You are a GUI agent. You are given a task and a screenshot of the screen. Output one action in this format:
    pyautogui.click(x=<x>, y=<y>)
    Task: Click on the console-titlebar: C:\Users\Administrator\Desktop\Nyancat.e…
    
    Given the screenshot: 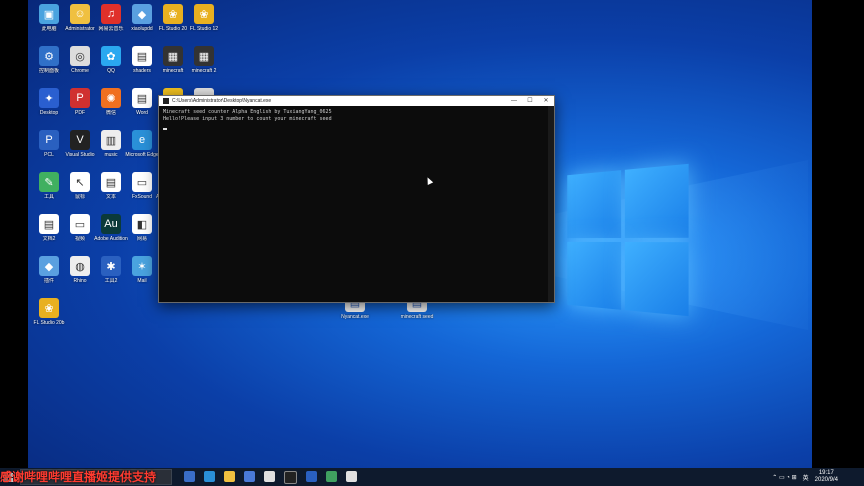 What is the action you would take?
    pyautogui.click(x=356, y=101)
    